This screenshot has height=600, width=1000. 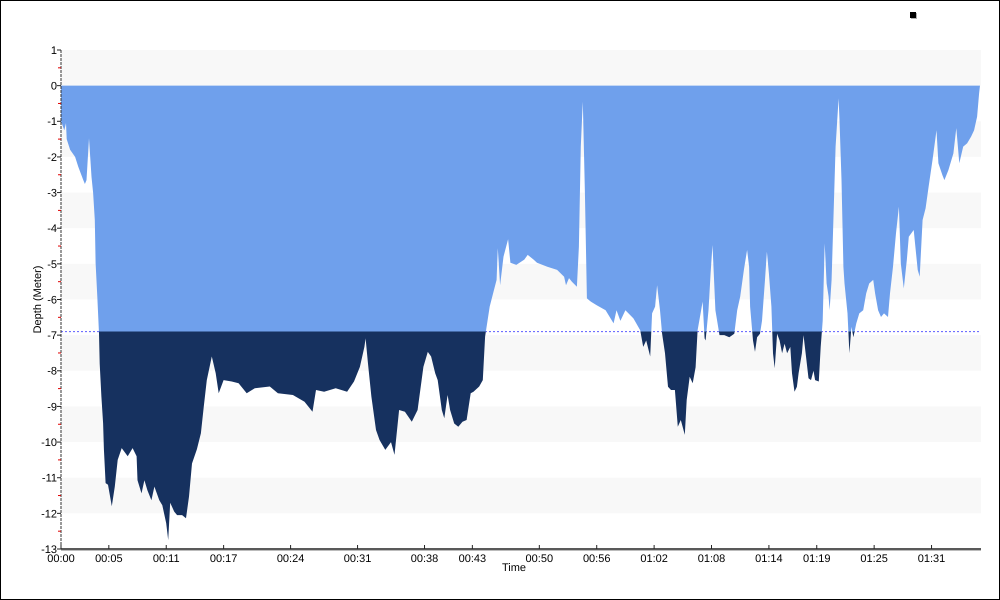 I want to click on y-tick-label: -11, so click(x=49, y=478).